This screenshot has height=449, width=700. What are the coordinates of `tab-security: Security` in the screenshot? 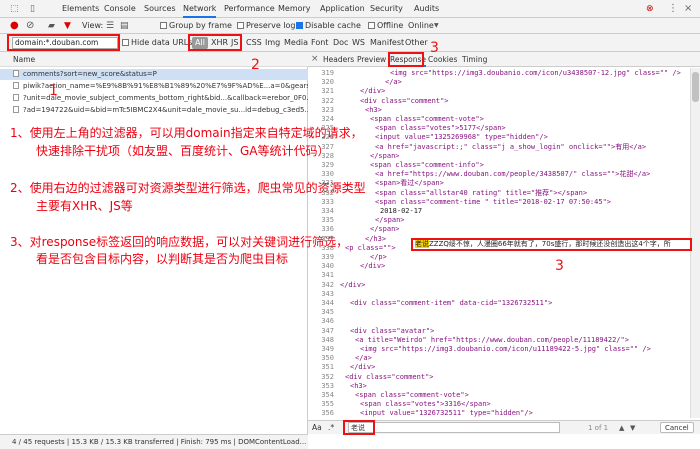 It's located at (386, 9).